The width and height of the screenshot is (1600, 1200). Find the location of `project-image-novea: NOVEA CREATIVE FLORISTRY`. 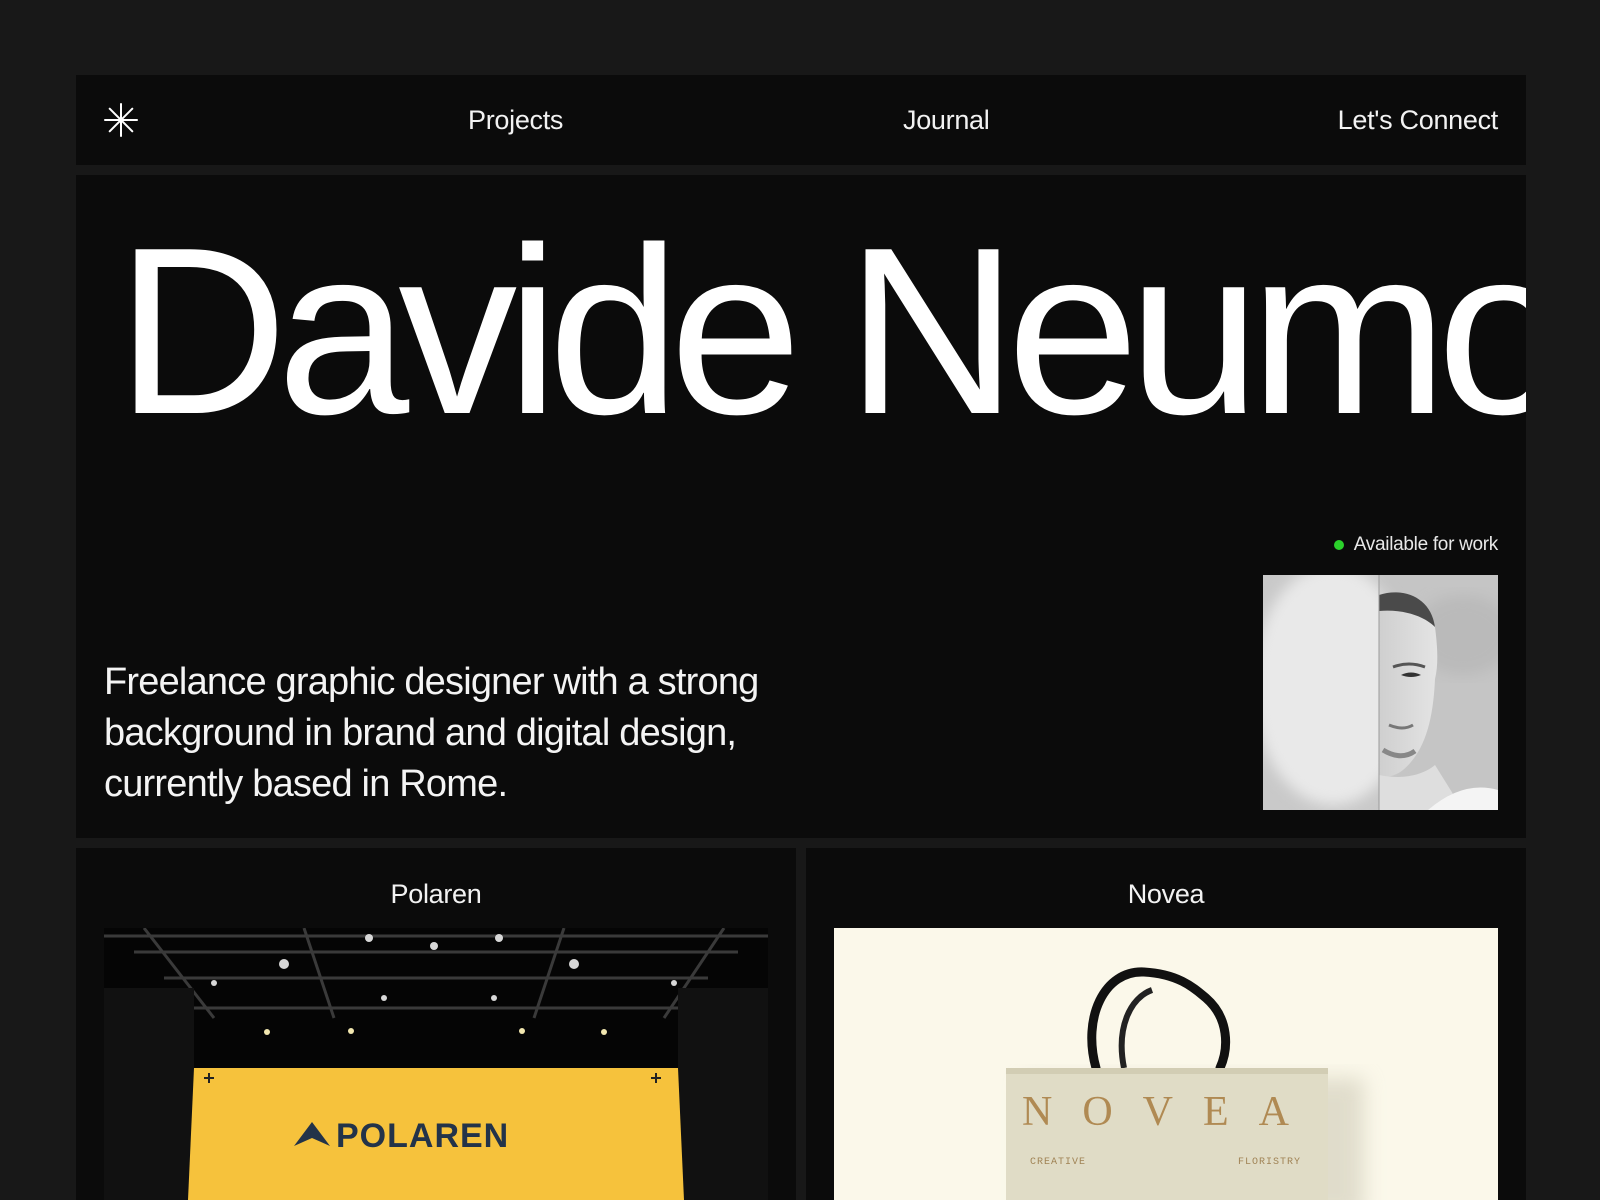

project-image-novea: NOVEA CREATIVE FLORISTRY is located at coordinates (1166, 1064).